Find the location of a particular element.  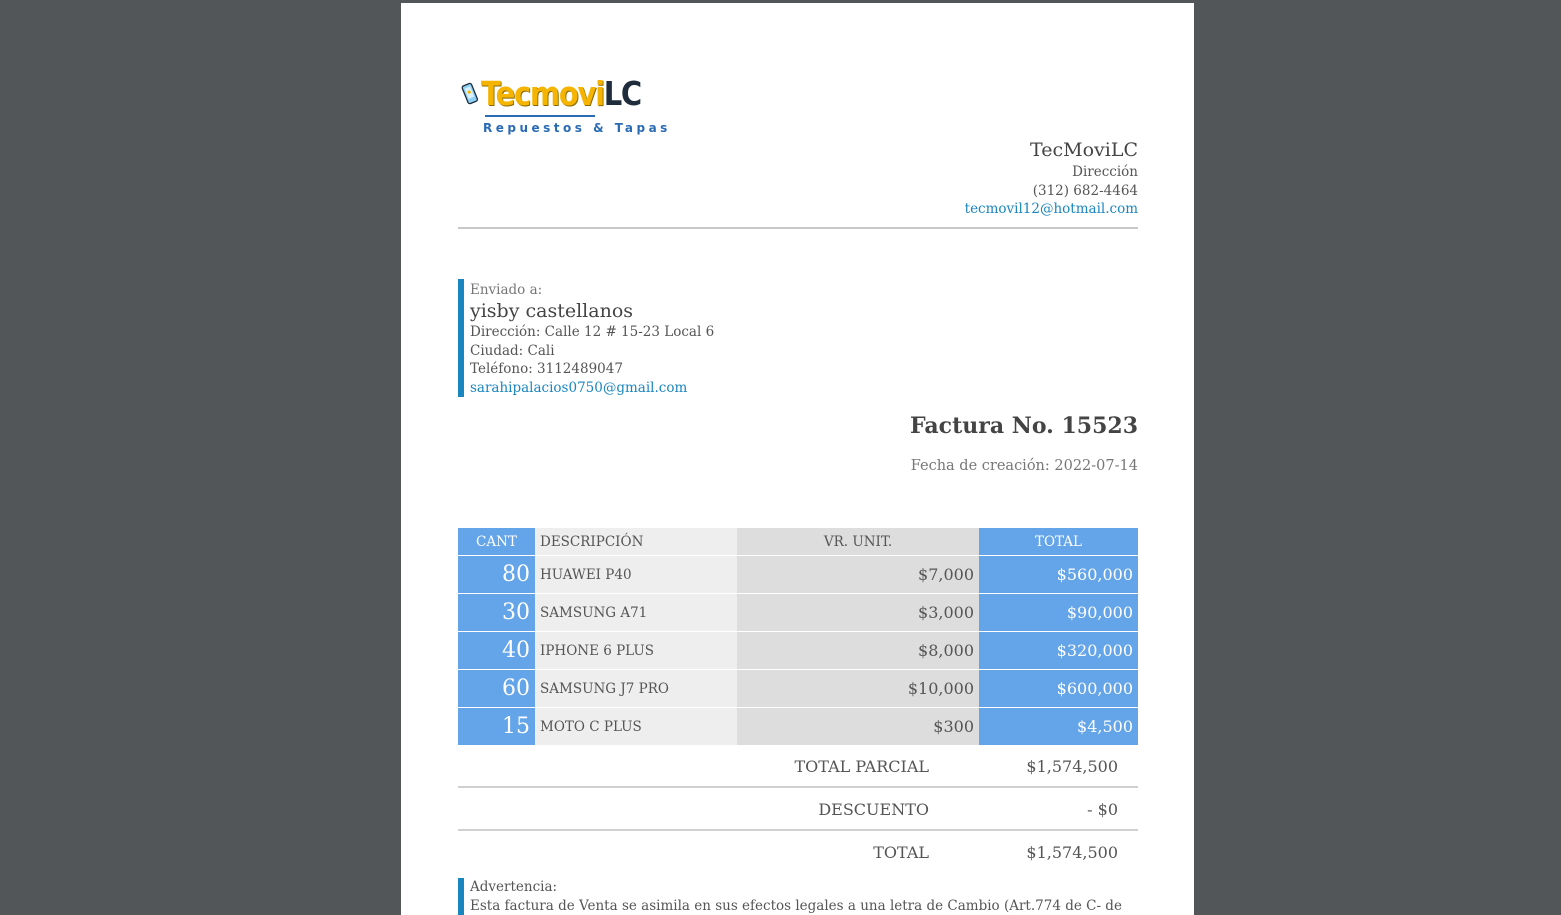

row-unit-price: $300 is located at coordinates (858, 726).